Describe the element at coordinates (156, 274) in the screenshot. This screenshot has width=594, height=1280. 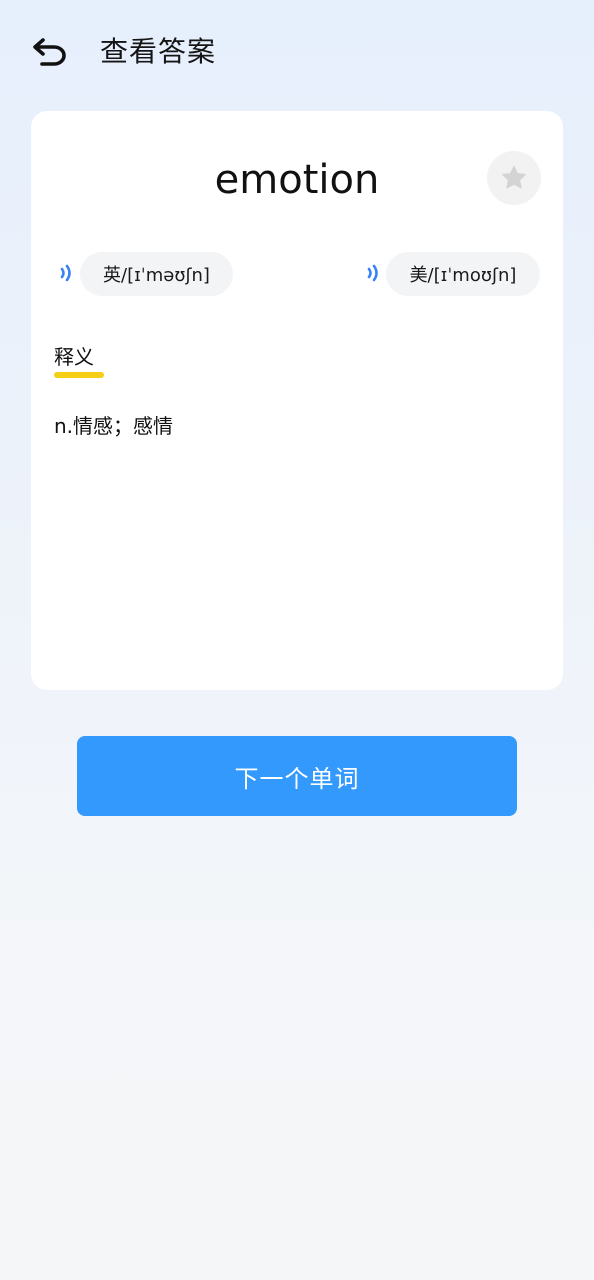
I see `uk-pronunciation: 英/[ɪˈməʊʃn]` at that location.